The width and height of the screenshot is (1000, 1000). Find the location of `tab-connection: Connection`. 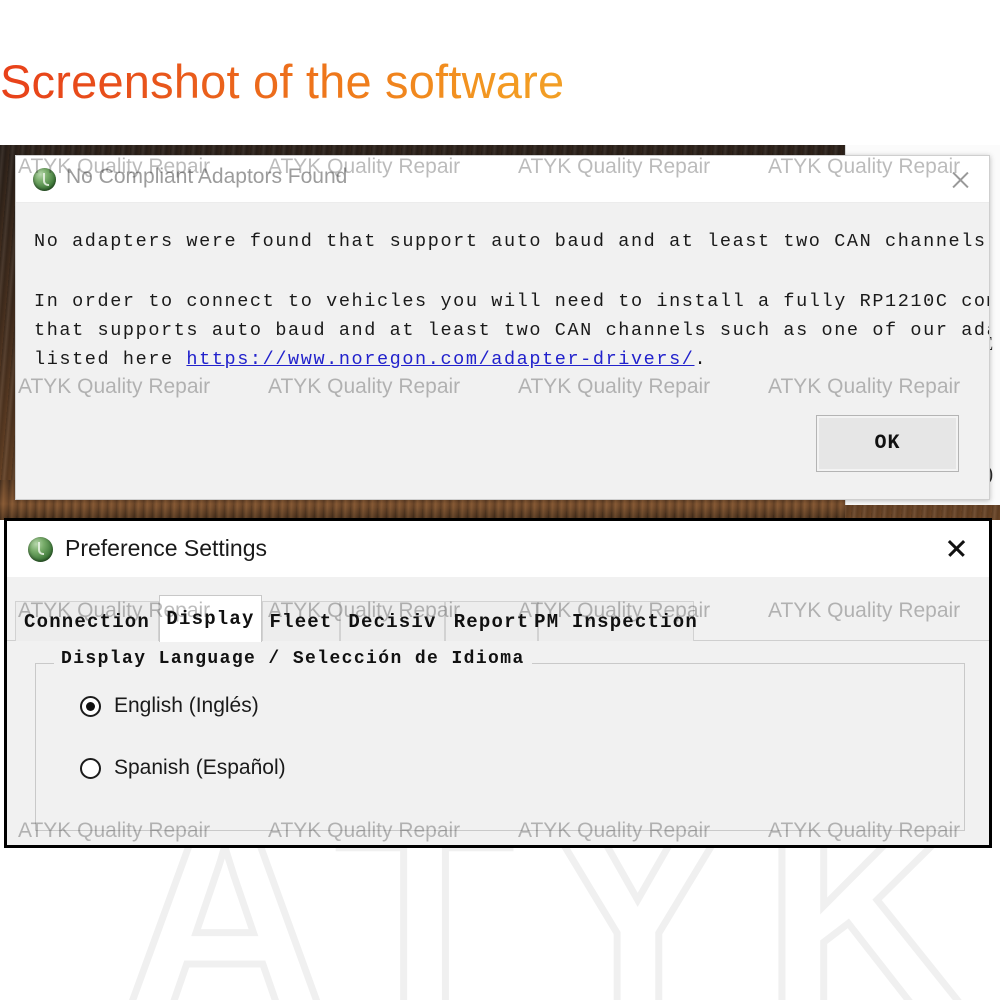

tab-connection: Connection is located at coordinates (87, 621).